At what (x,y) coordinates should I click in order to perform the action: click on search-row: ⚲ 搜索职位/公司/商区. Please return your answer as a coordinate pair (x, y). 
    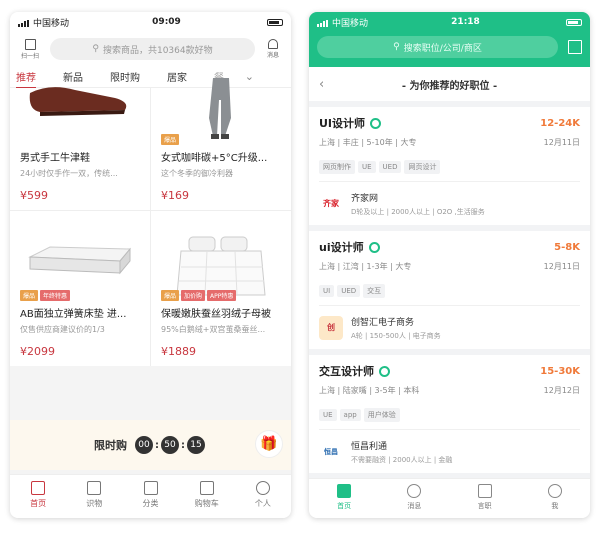
    Looking at the image, I should click on (449, 45).